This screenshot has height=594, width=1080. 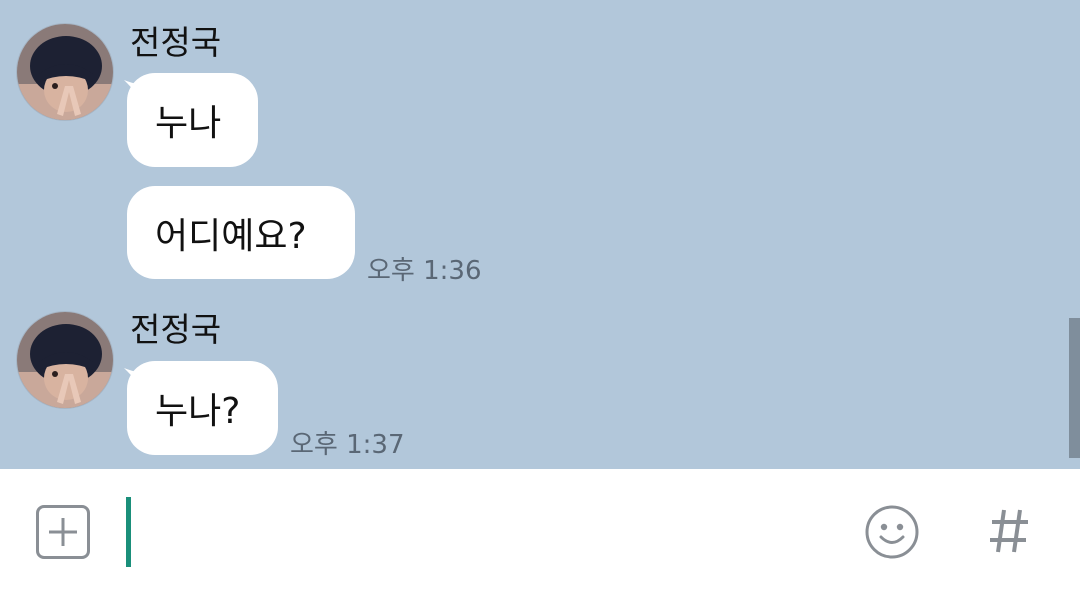 I want to click on message-bubble: 누나?, so click(x=202, y=408).